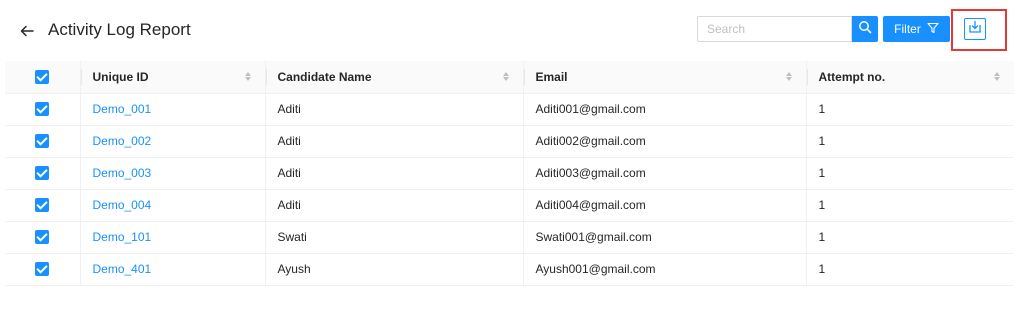 The height and width of the screenshot is (317, 1017). I want to click on search-icon, so click(865, 29).